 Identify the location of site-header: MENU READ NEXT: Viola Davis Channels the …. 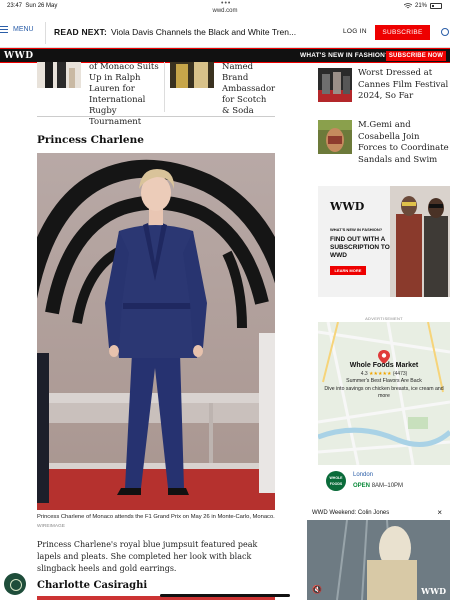
(225, 33).